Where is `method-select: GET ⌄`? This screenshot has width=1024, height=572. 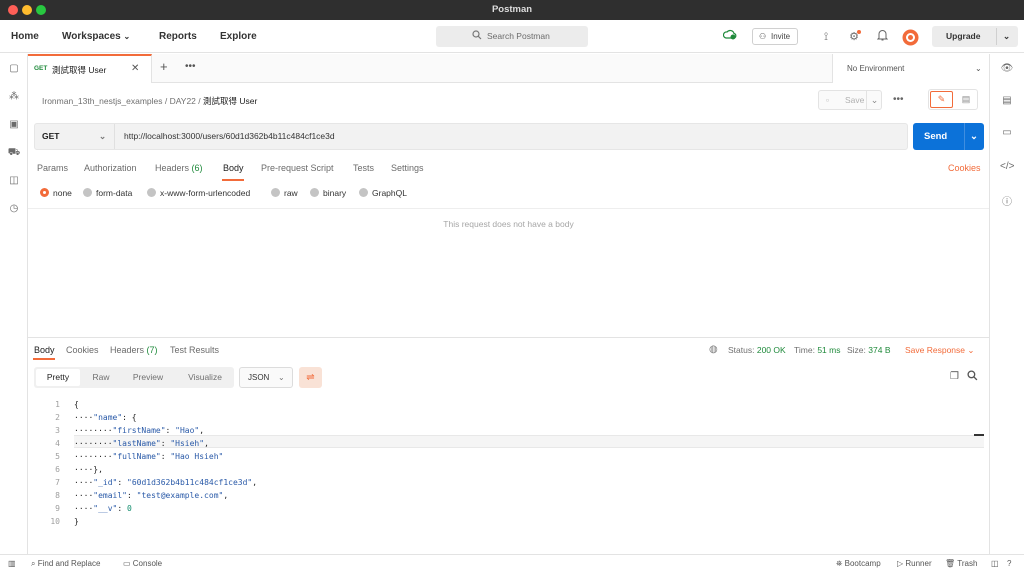 method-select: GET ⌄ is located at coordinates (75, 136).